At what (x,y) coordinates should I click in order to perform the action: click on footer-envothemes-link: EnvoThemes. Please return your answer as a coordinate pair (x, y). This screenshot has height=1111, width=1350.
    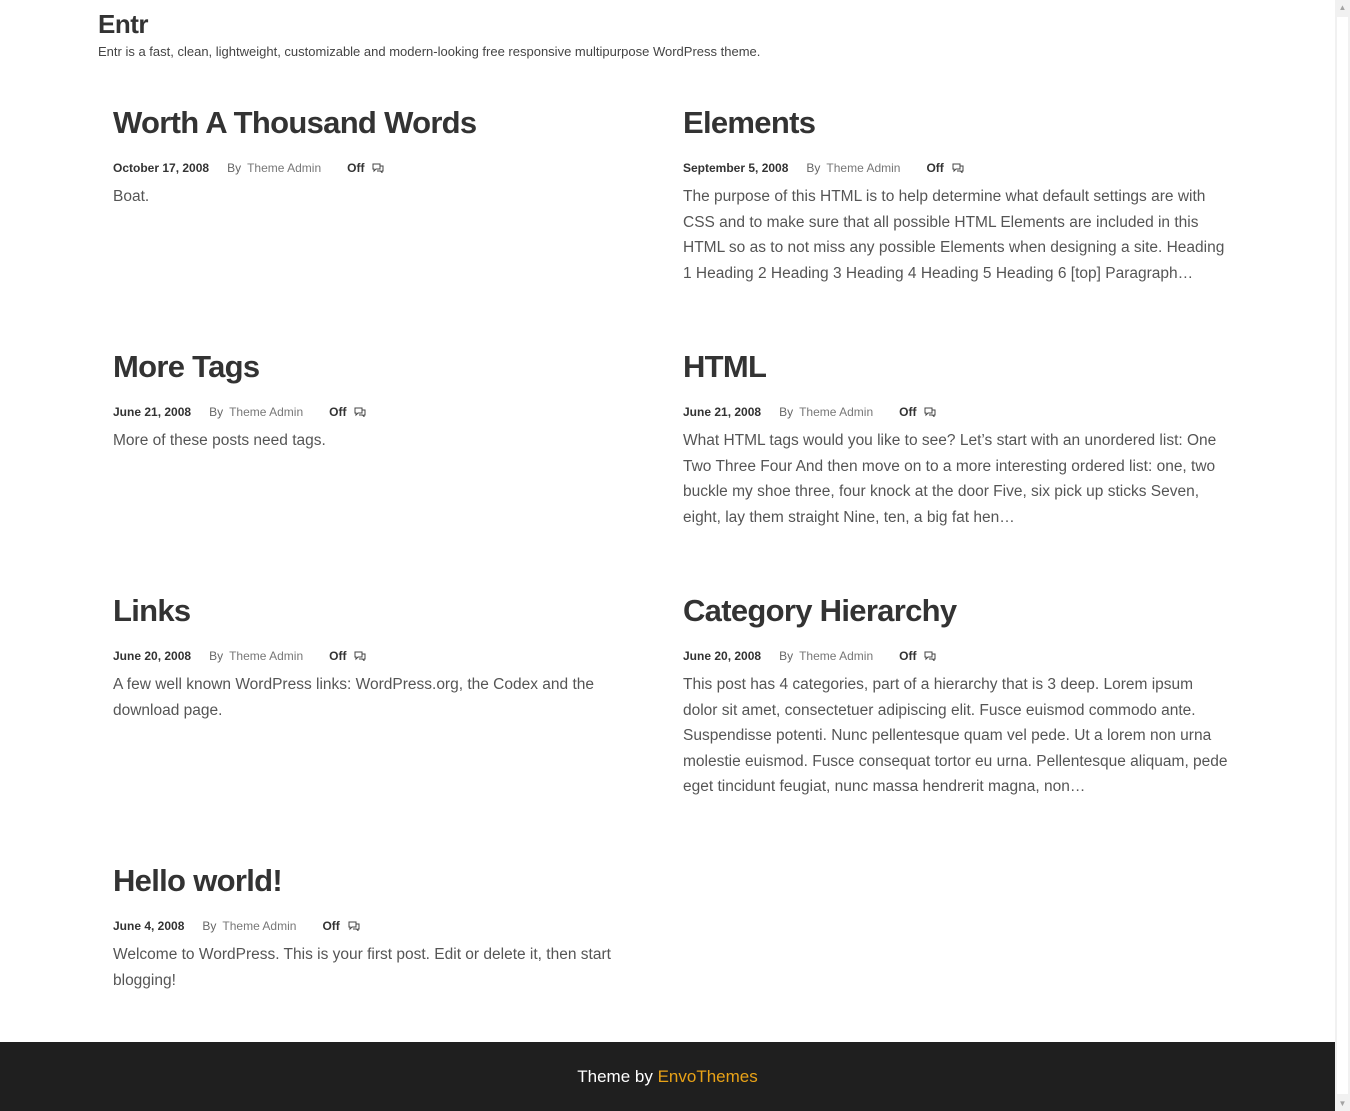
    Looking at the image, I should click on (708, 1076).